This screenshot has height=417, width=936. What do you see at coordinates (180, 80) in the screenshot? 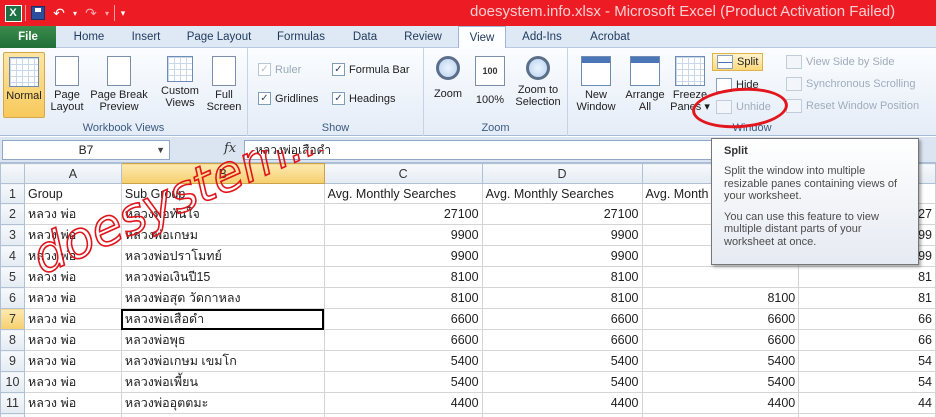
I see `custom-views-button: Custom Views` at bounding box center [180, 80].